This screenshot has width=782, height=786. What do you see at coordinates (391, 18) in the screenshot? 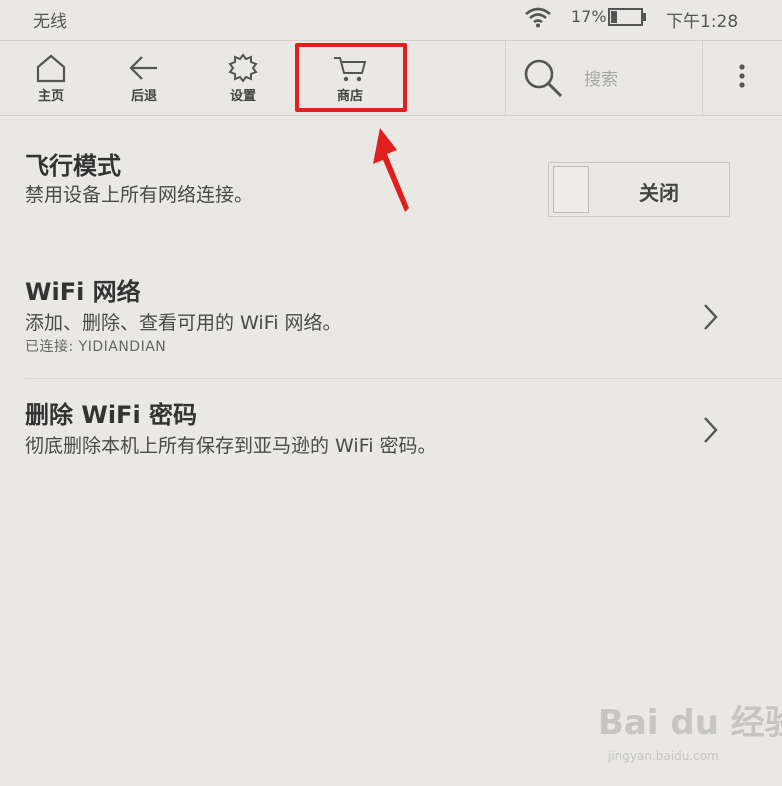
I see `status-bar: 无线 17% 下午1:28` at bounding box center [391, 18].